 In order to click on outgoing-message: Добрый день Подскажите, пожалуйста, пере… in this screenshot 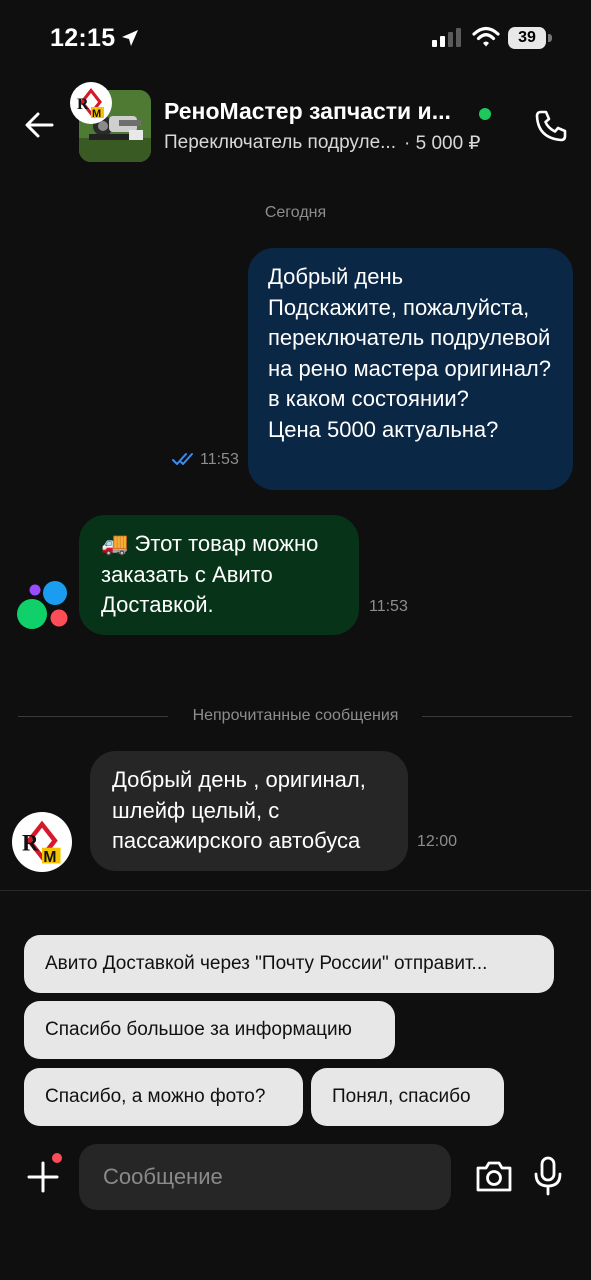, I will do `click(410, 369)`.